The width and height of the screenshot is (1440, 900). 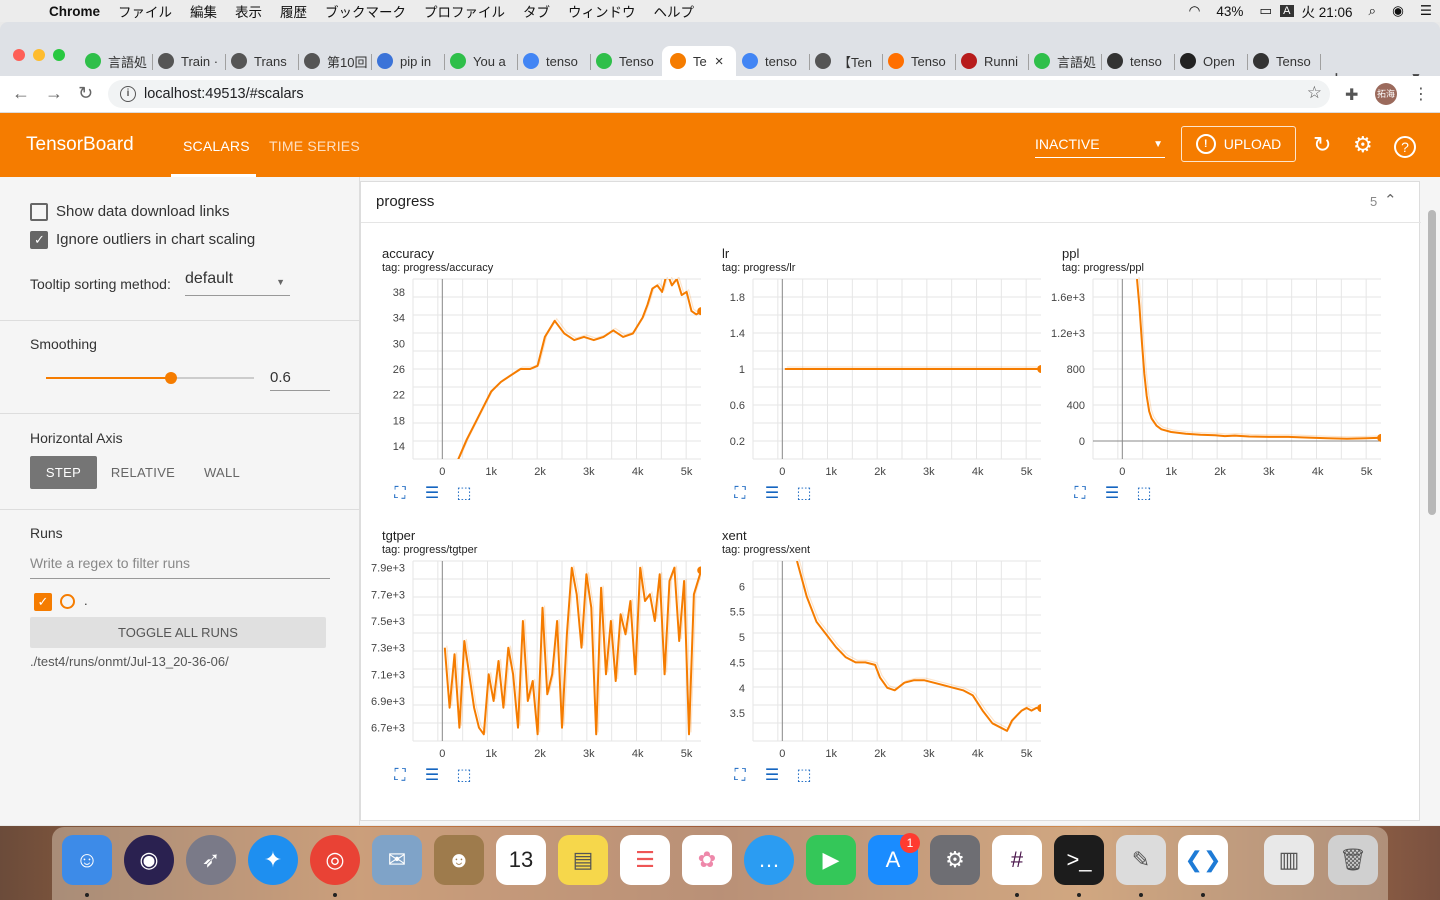 I want to click on toggle-all-runs-button: TOGGLE ALL RUNS, so click(x=178, y=632).